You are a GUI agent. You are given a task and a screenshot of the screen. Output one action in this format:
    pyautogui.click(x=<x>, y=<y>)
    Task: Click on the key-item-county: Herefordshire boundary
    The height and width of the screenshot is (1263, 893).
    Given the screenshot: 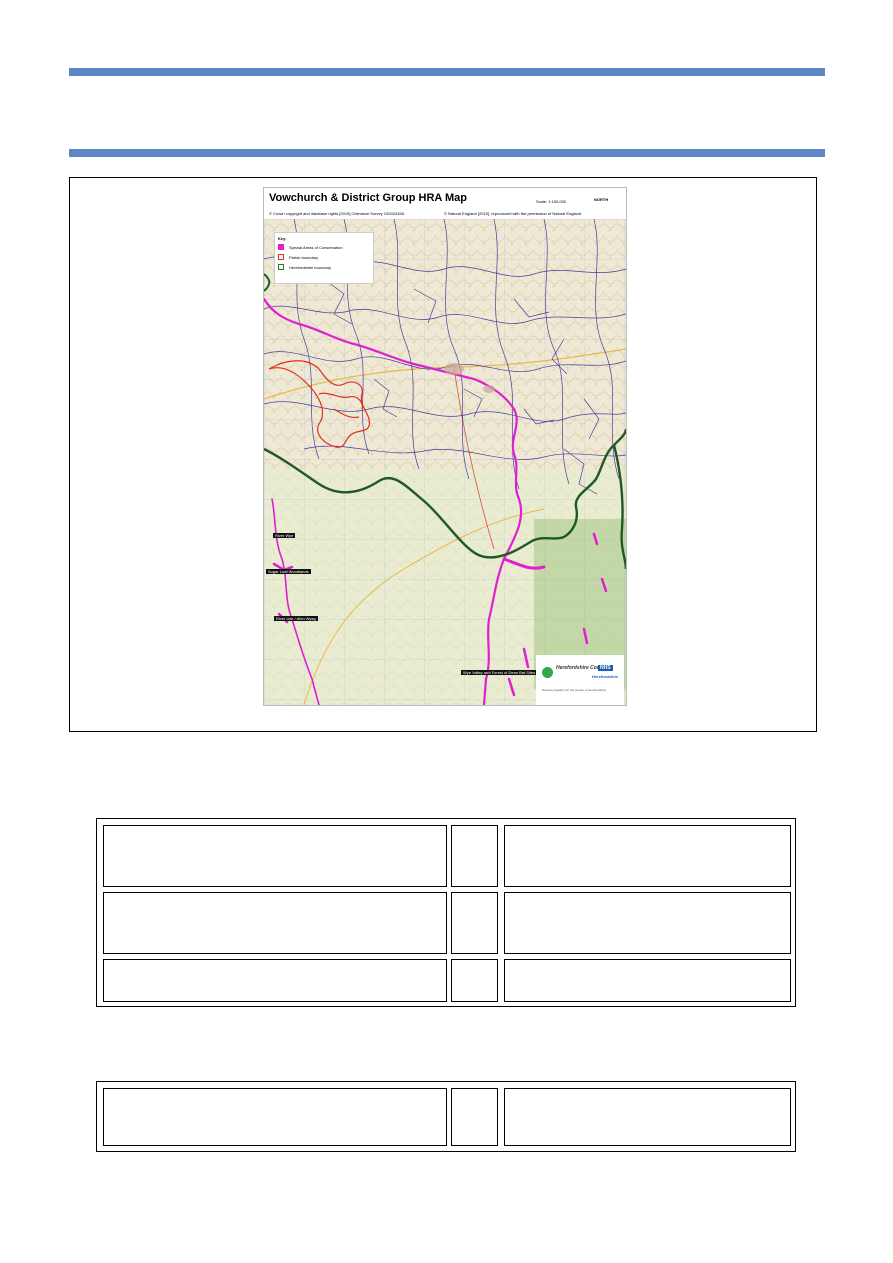 What is the action you would take?
    pyautogui.click(x=324, y=267)
    